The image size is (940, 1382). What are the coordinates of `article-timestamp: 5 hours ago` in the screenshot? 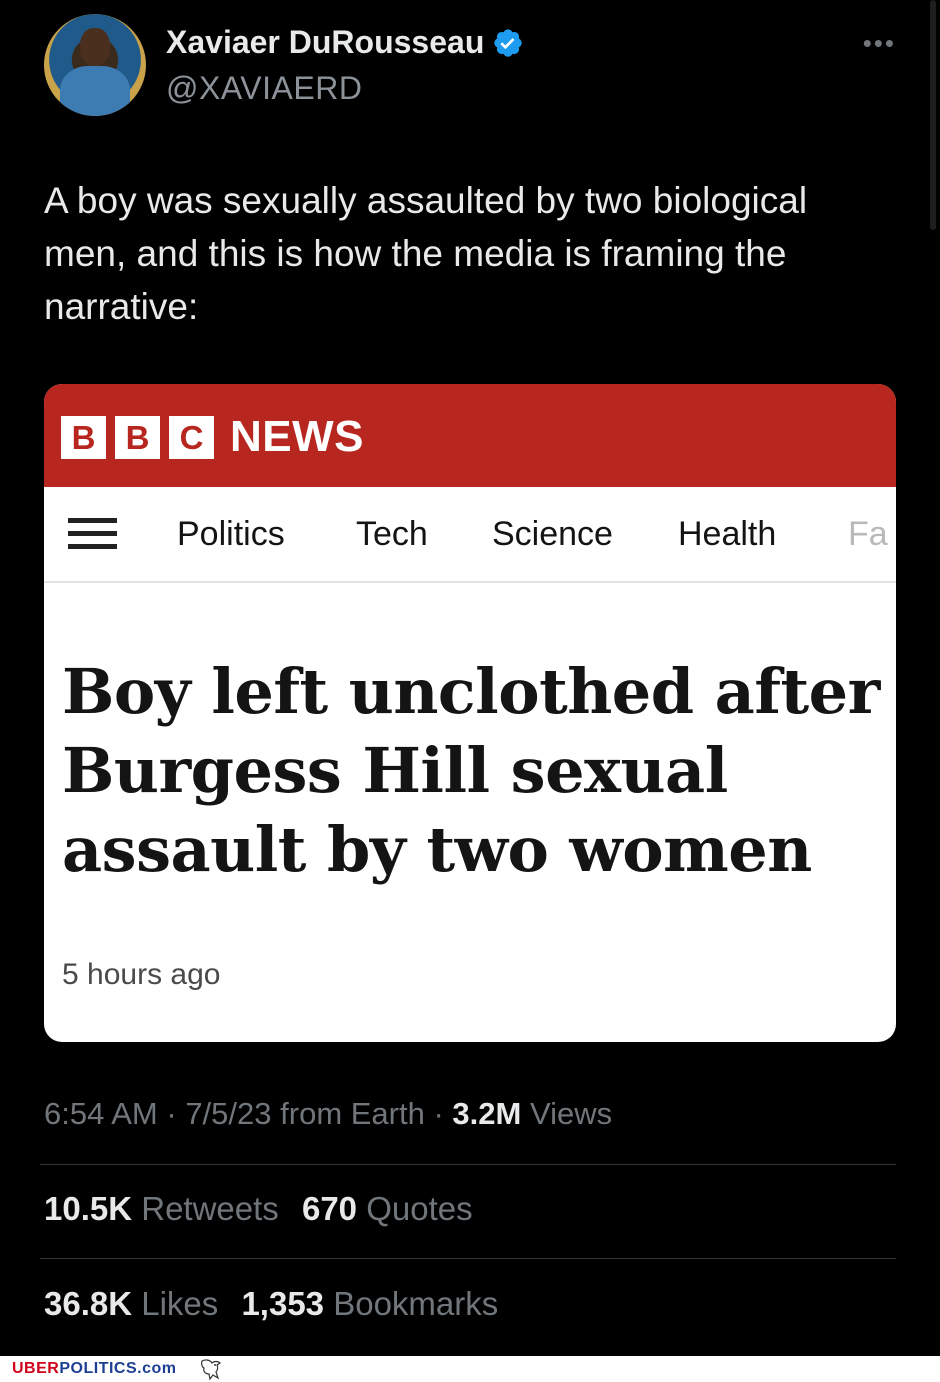 It's located at (141, 974).